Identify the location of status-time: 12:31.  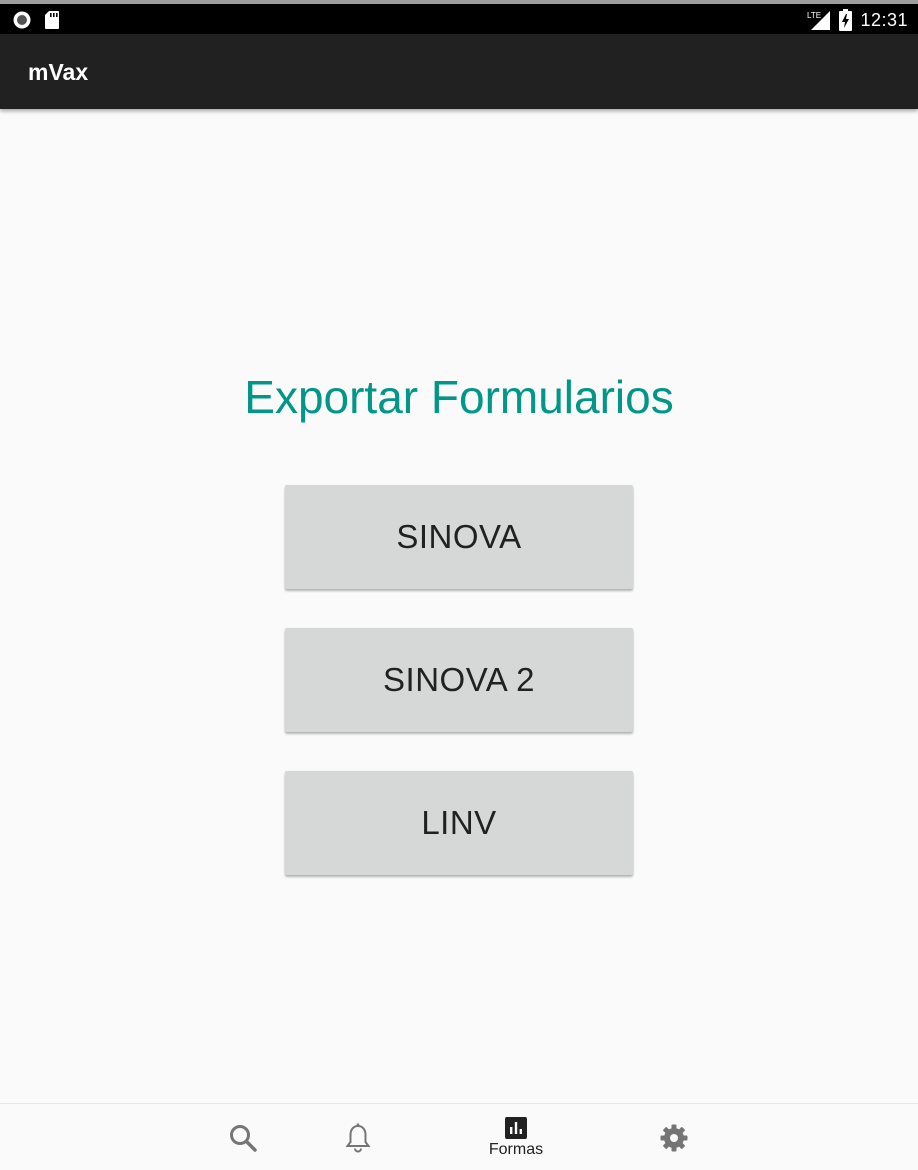
(884, 19).